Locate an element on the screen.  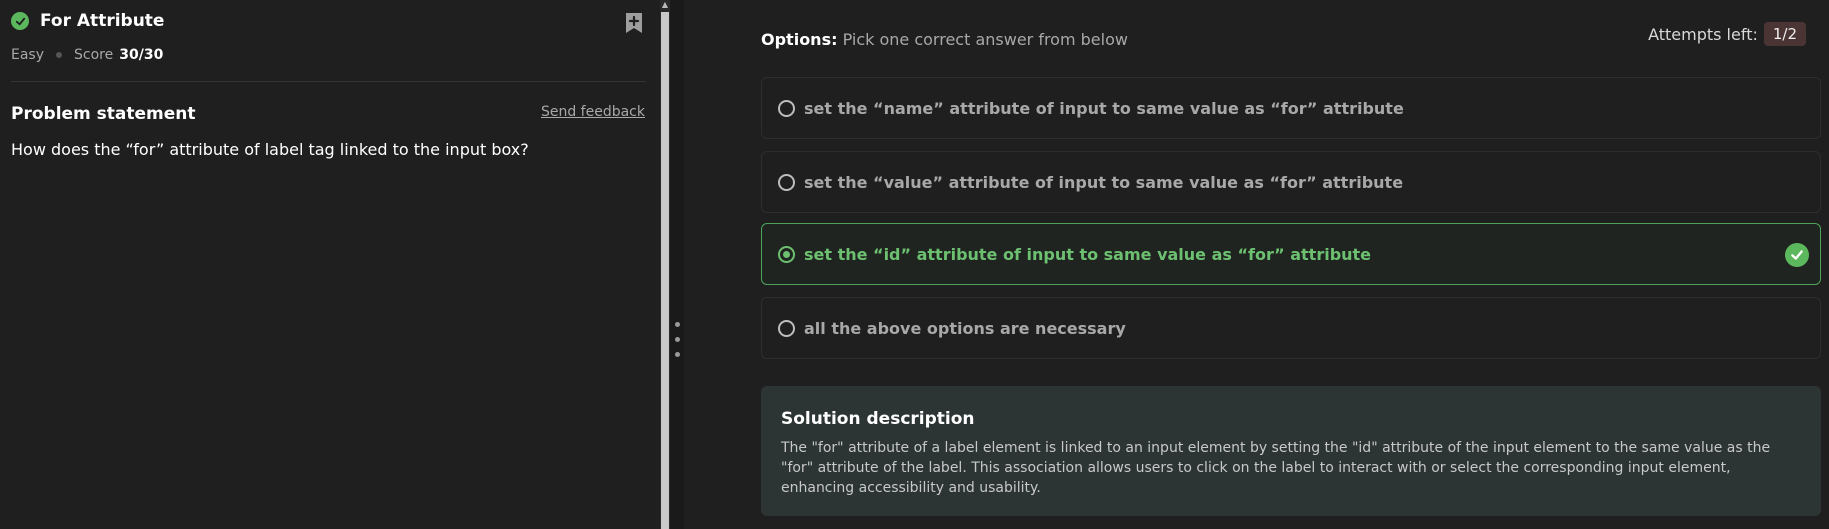
divider is located at coordinates (328, 81).